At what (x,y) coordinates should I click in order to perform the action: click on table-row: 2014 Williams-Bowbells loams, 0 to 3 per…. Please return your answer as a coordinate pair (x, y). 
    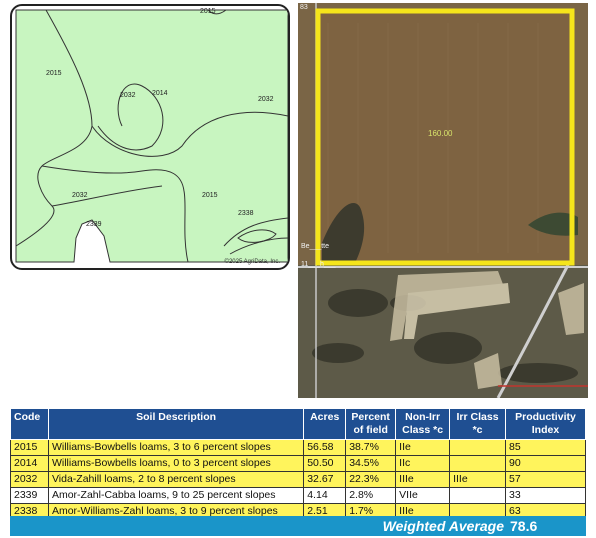
    Looking at the image, I should click on (298, 463).